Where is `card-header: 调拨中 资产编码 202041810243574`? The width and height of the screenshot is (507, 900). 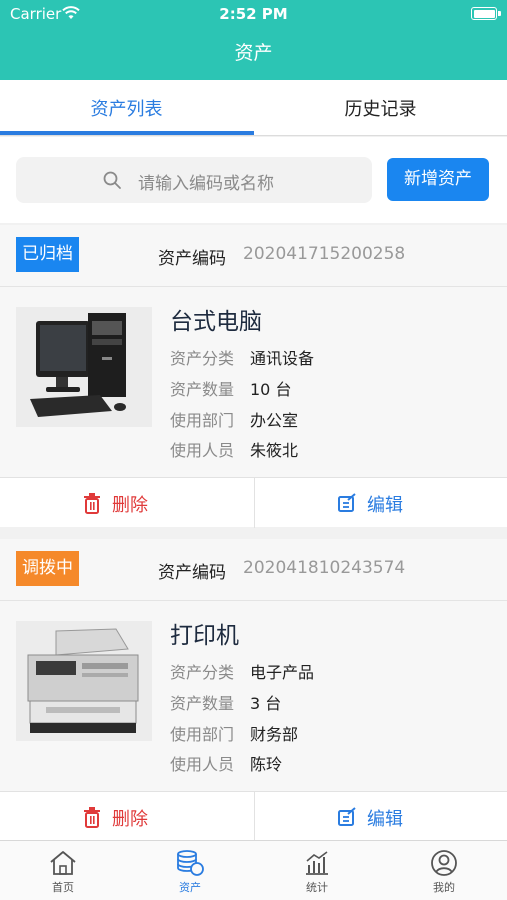
card-header: 调拨中 资产编码 202041810243574 is located at coordinates (253, 570).